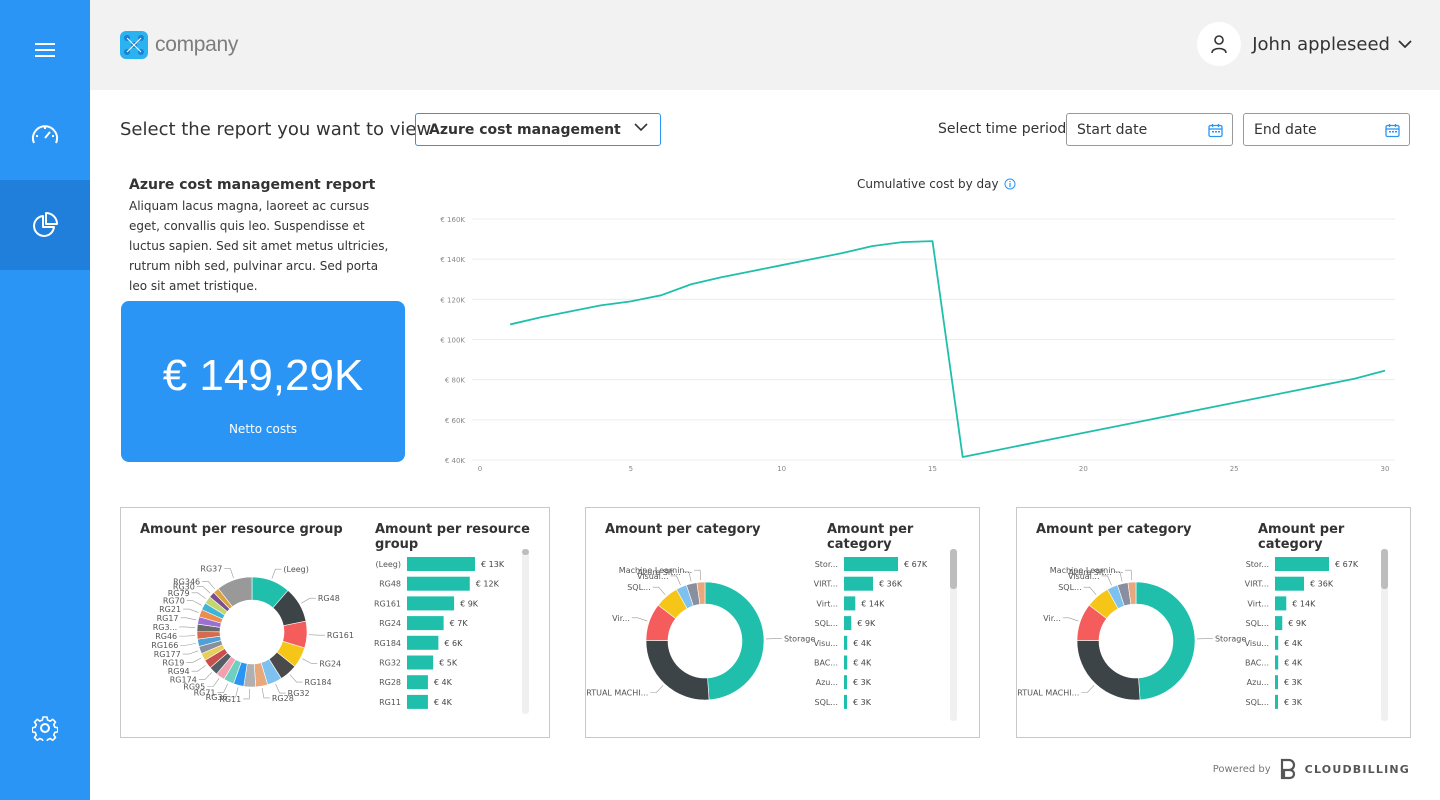  I want to click on gear-icon, so click(45, 728).